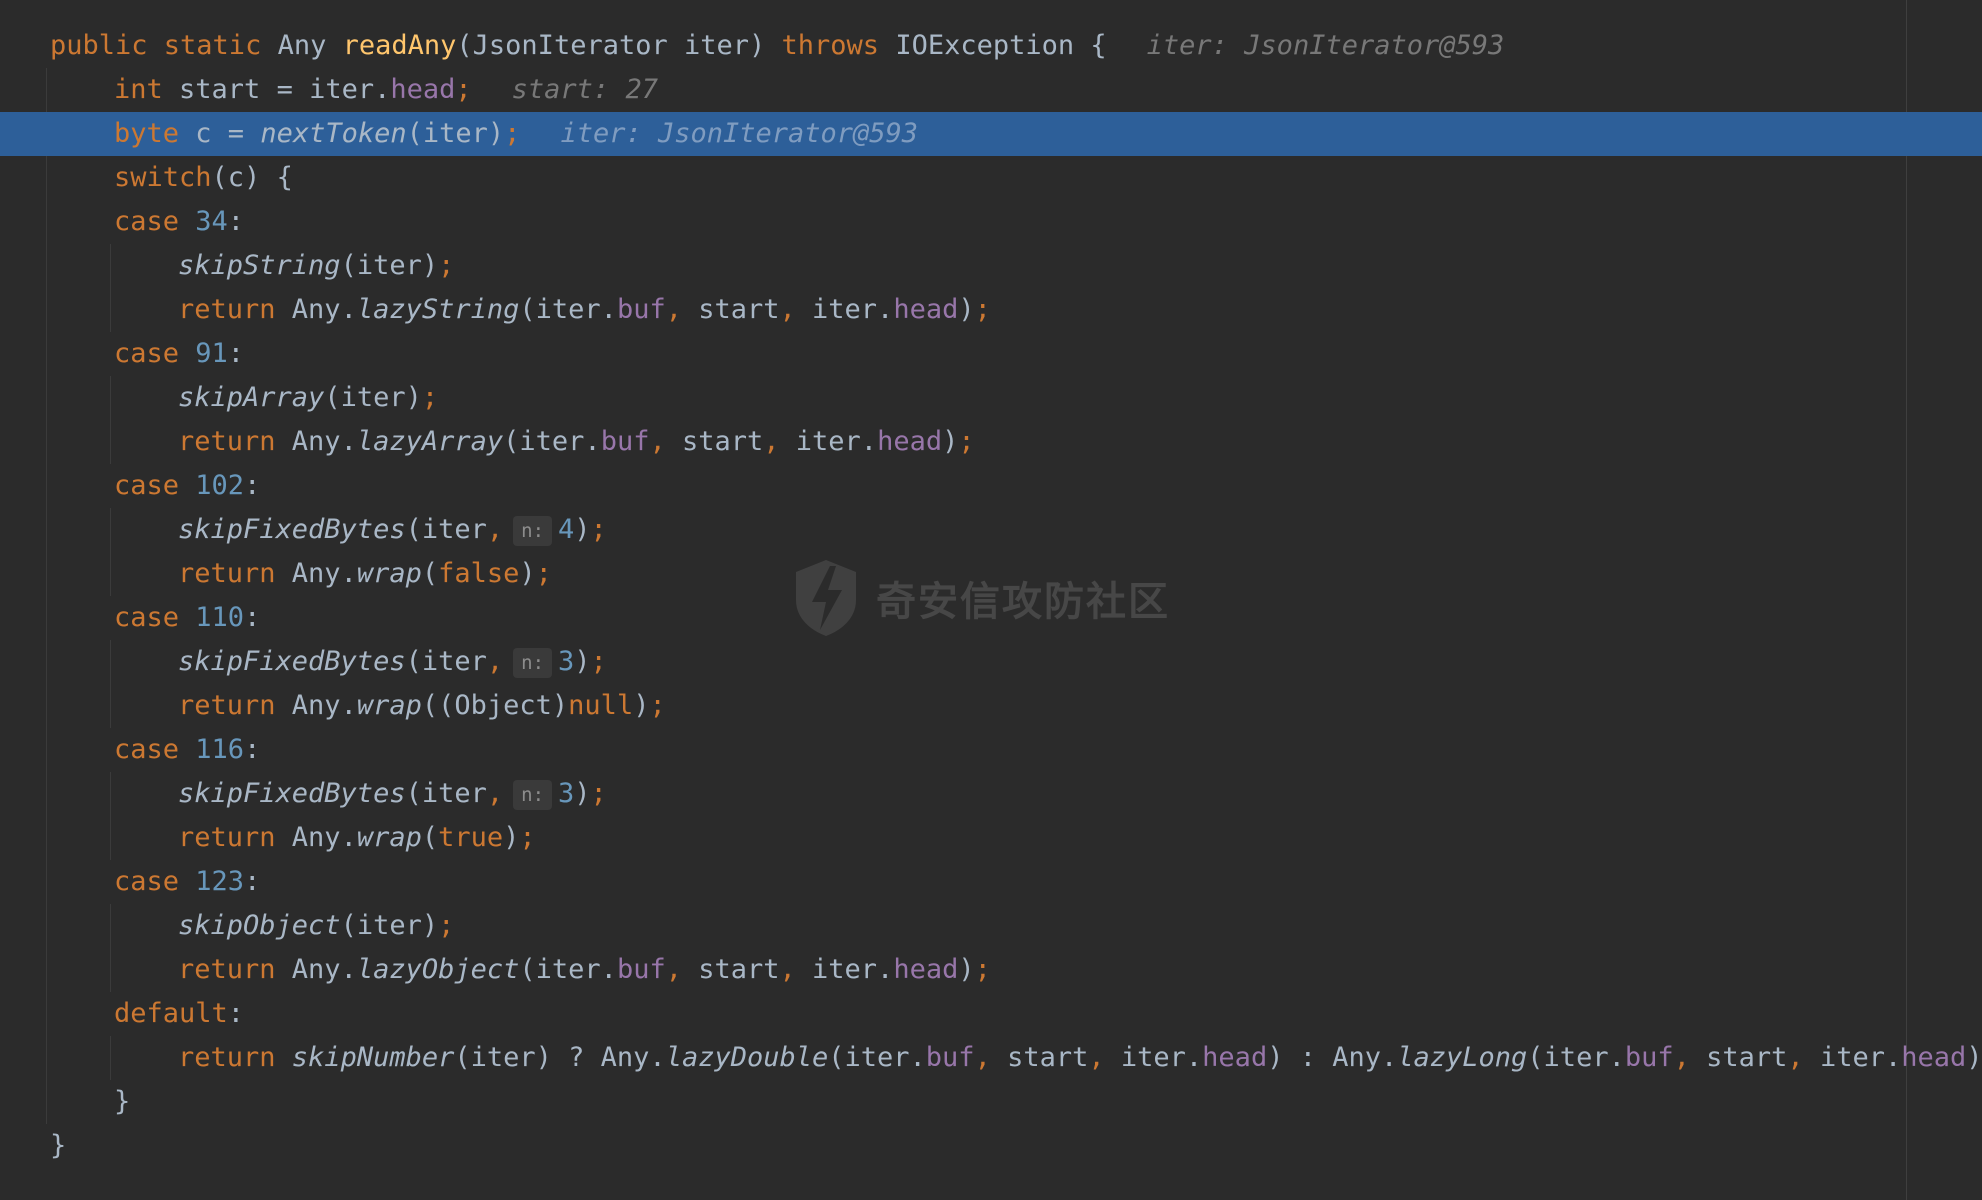 The image size is (1982, 1200). Describe the element at coordinates (739, 969) in the screenshot. I see `code-token: start` at that location.